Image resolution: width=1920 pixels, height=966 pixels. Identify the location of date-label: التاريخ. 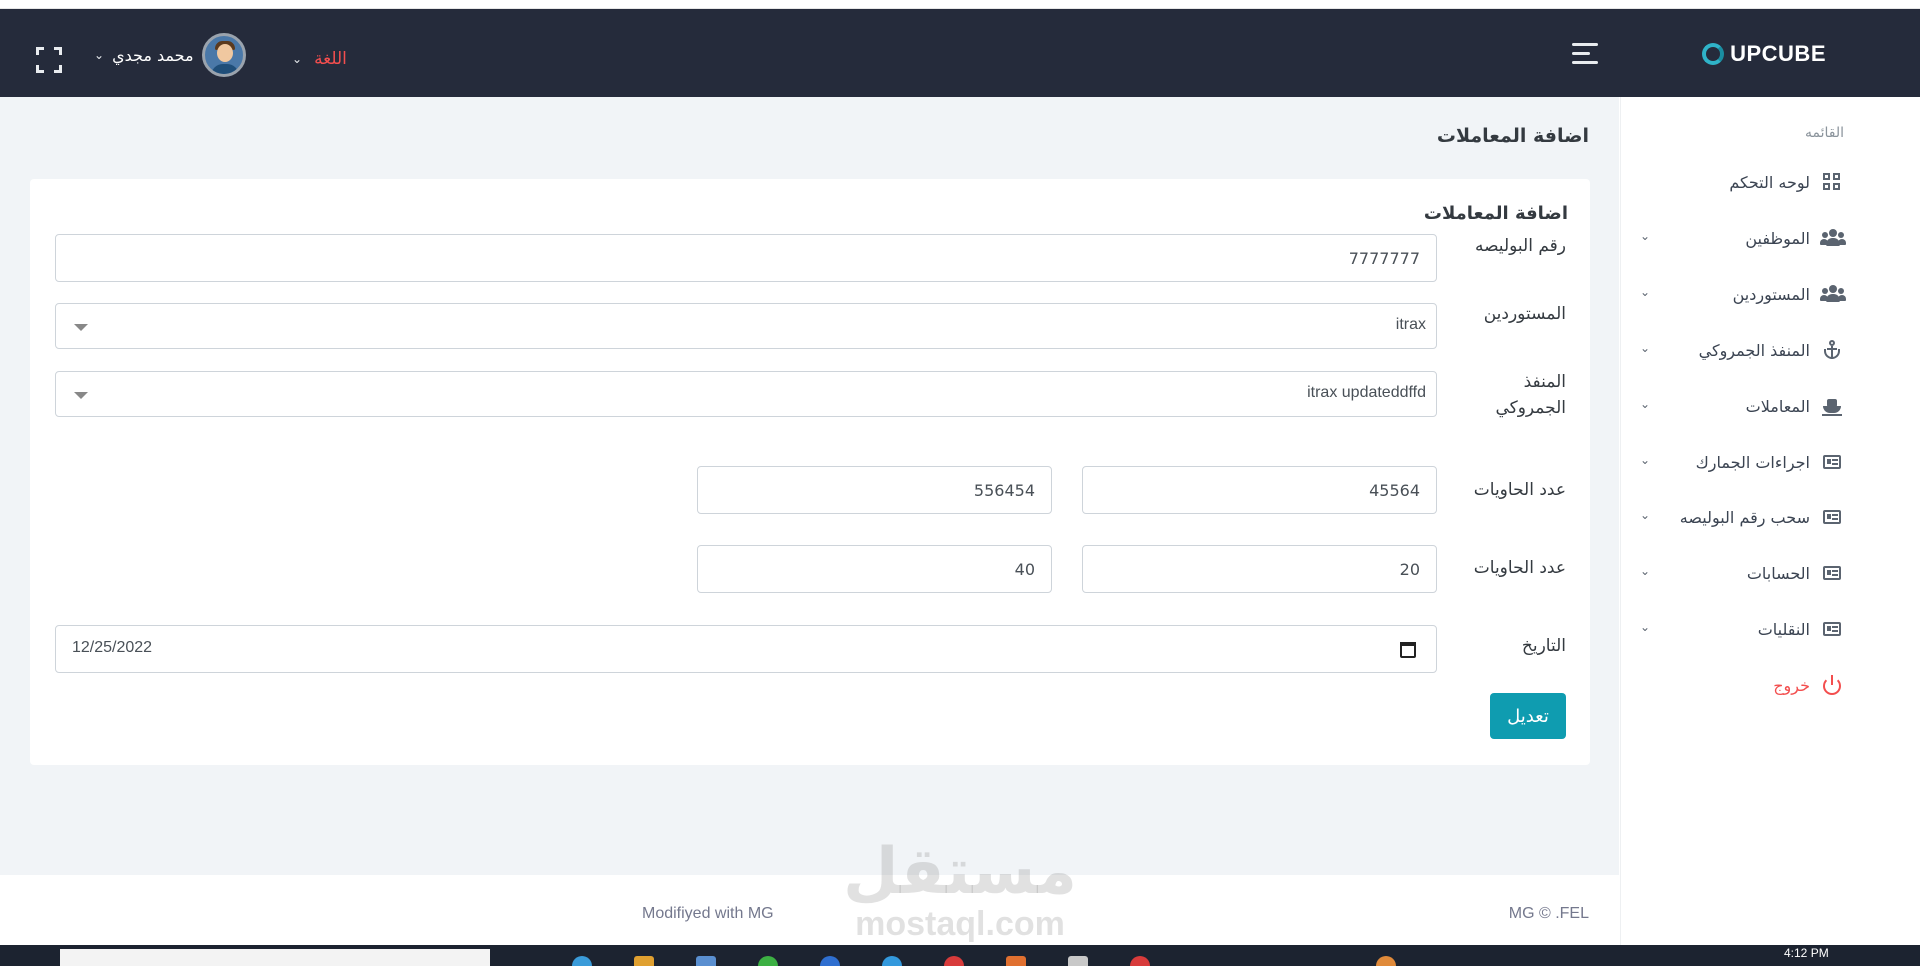
(1543, 646).